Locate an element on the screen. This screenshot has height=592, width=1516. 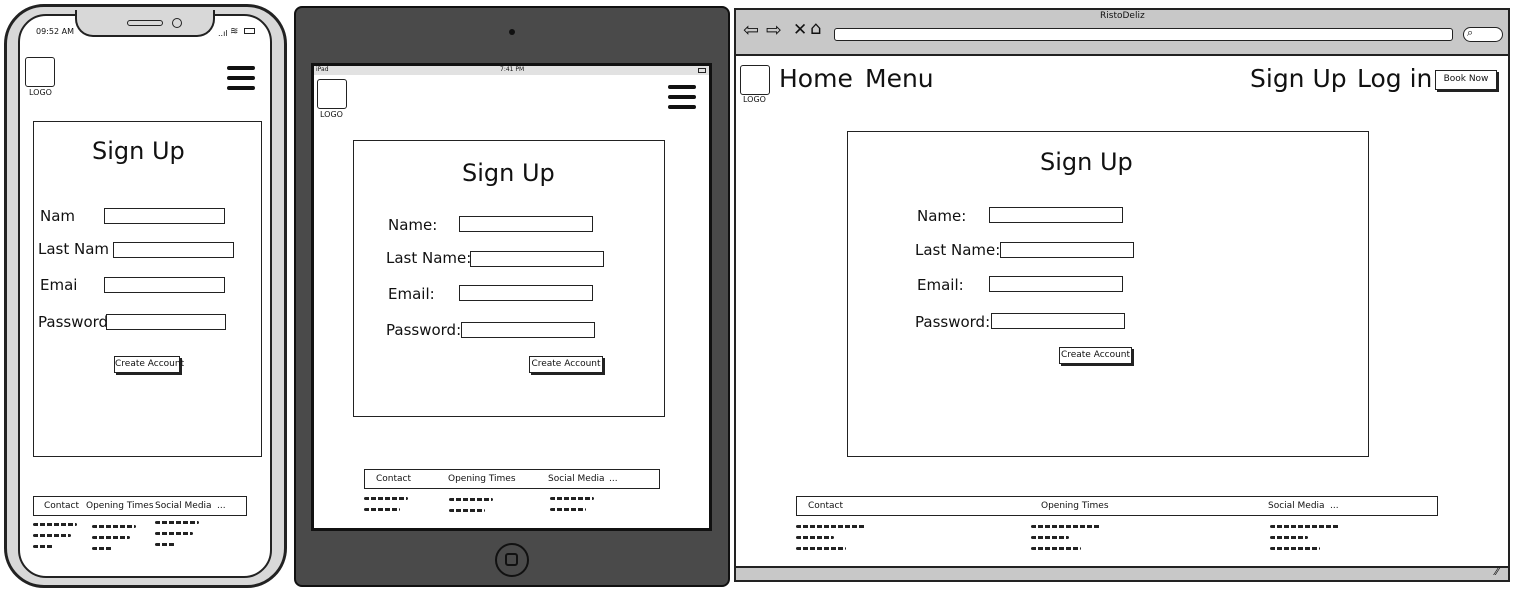
desktop-logo-label: LOGO is located at coordinates (754, 99).